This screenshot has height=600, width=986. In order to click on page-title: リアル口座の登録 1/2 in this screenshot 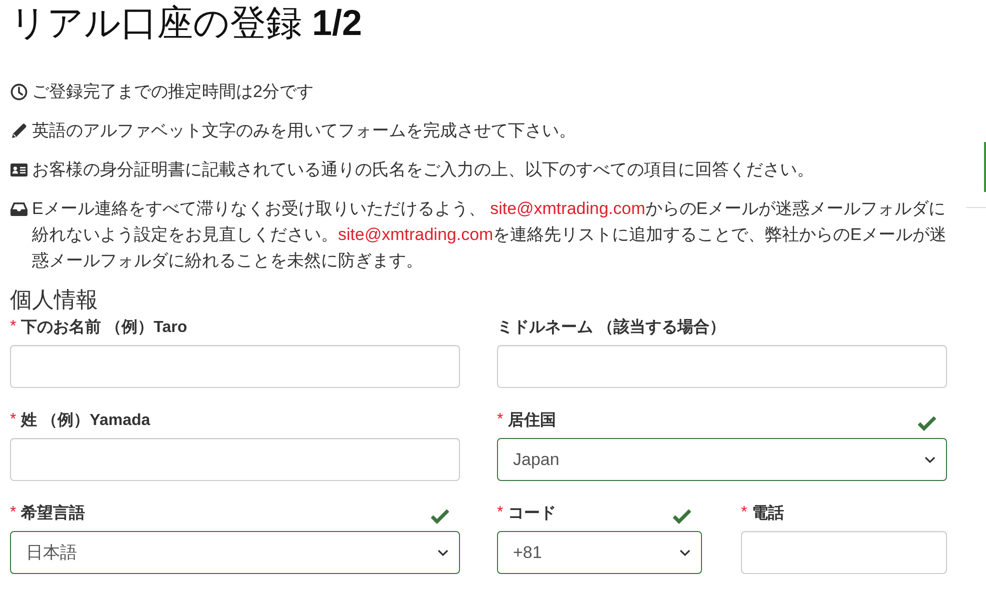, I will do `click(187, 23)`.